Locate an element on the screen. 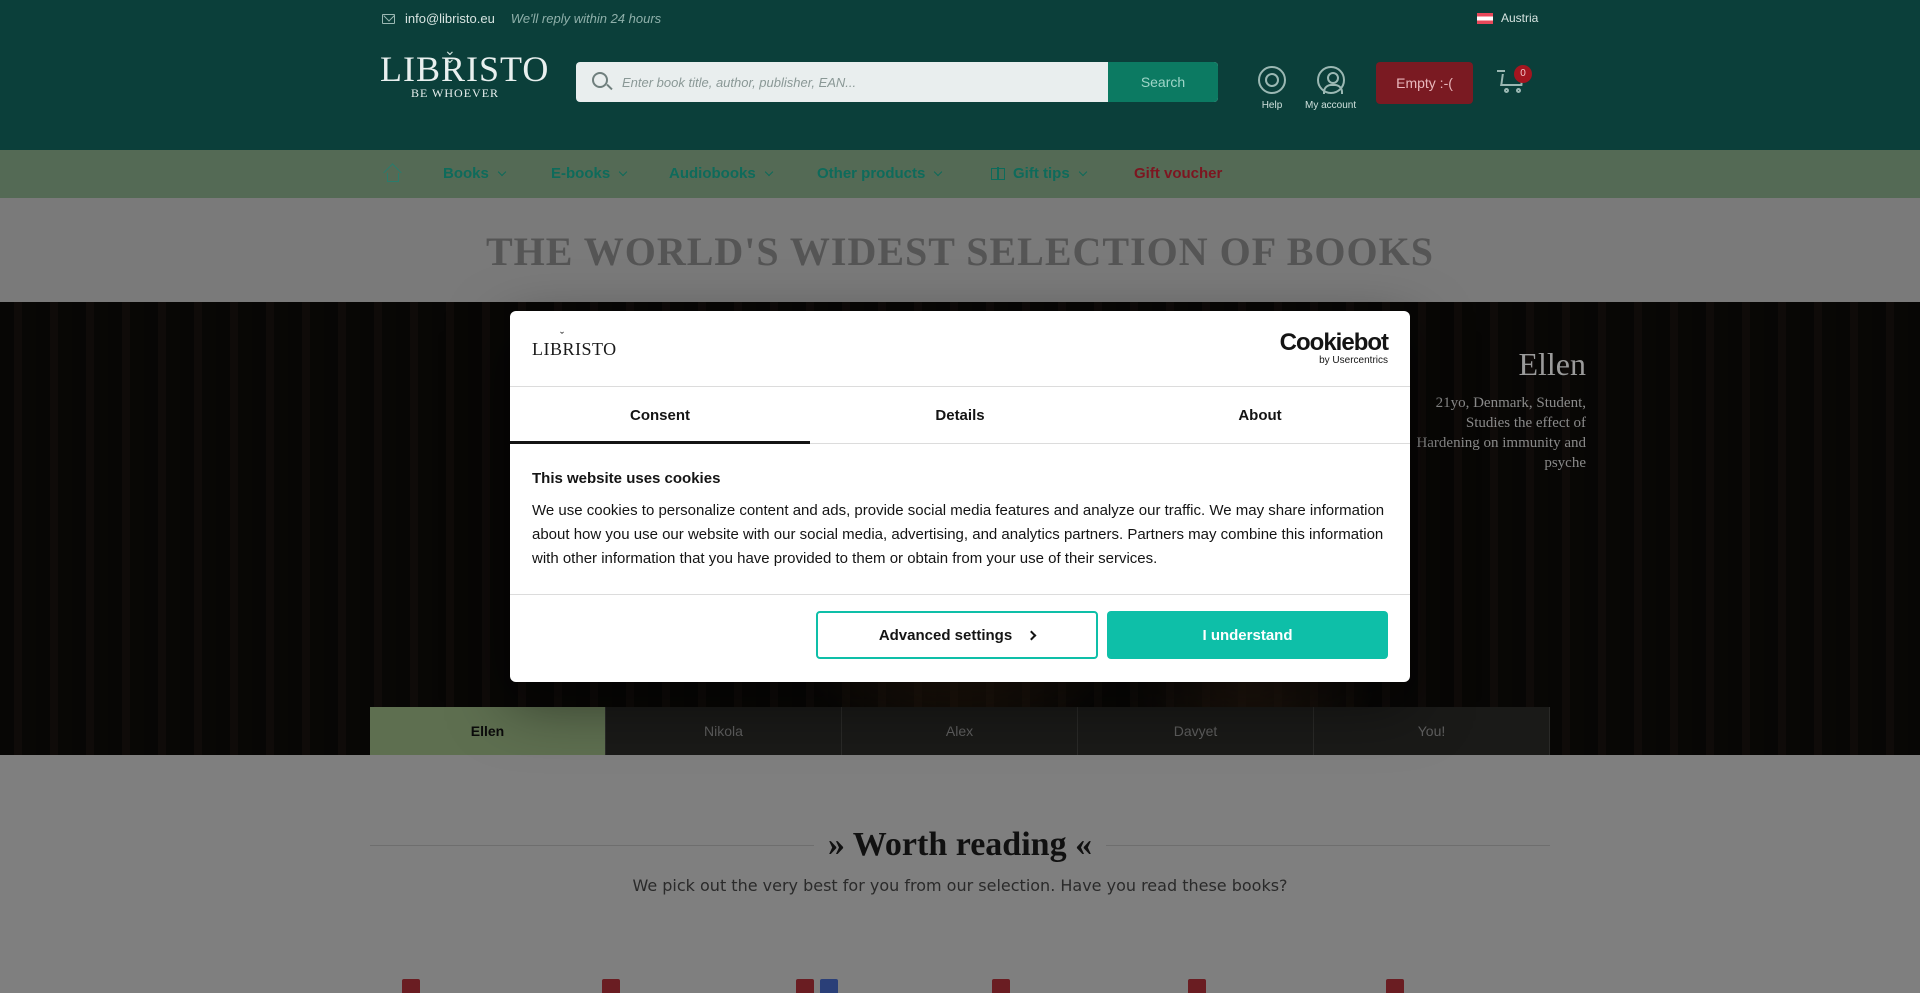 The width and height of the screenshot is (1920, 993). country-selector: Austria is located at coordinates (1507, 18).